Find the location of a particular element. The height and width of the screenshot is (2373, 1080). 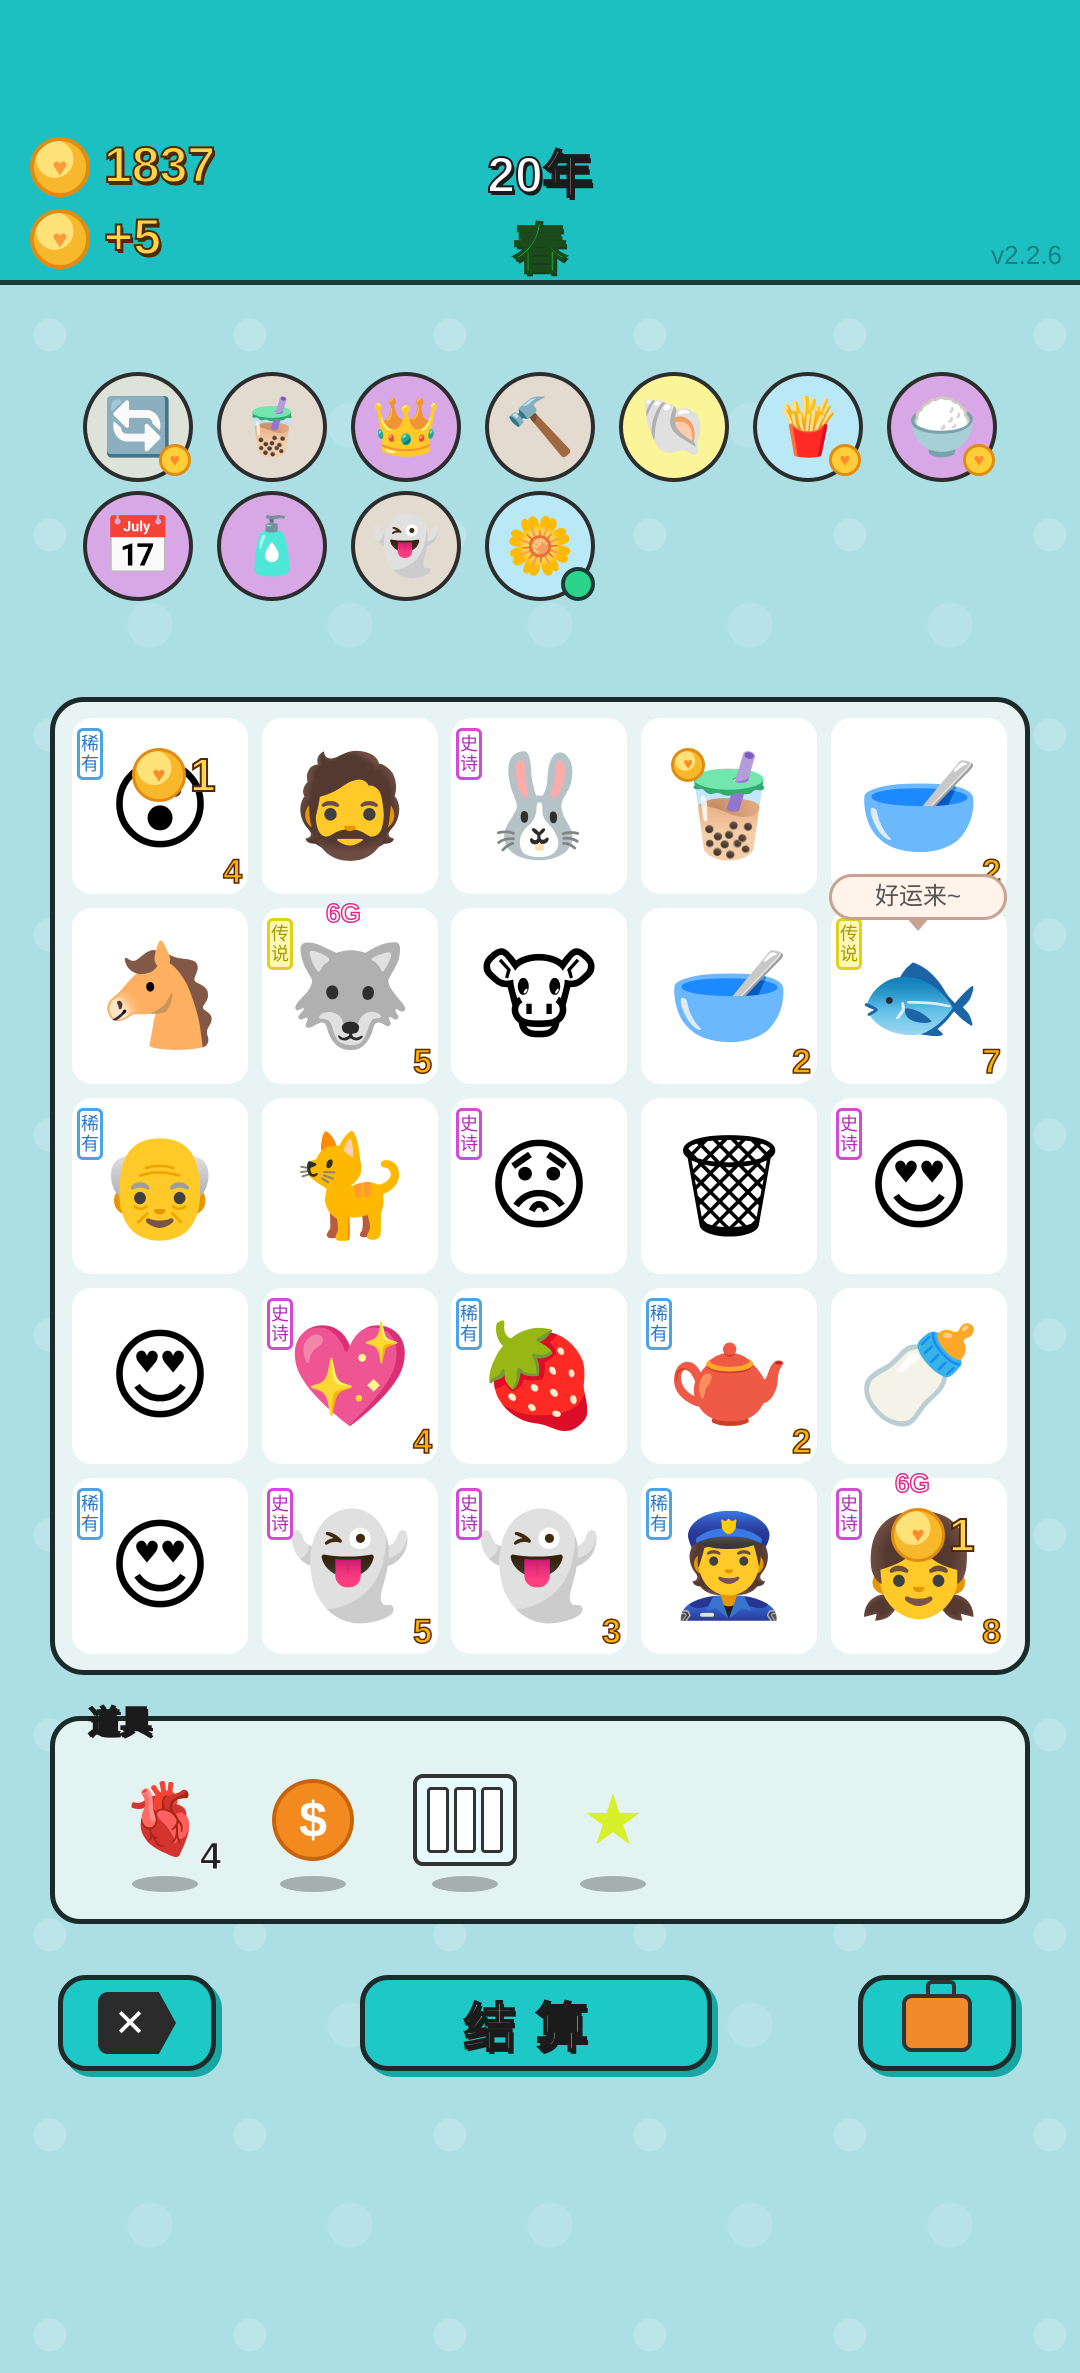

dead-ghost-tile: 👻 史诗 5 is located at coordinates (350, 1566).